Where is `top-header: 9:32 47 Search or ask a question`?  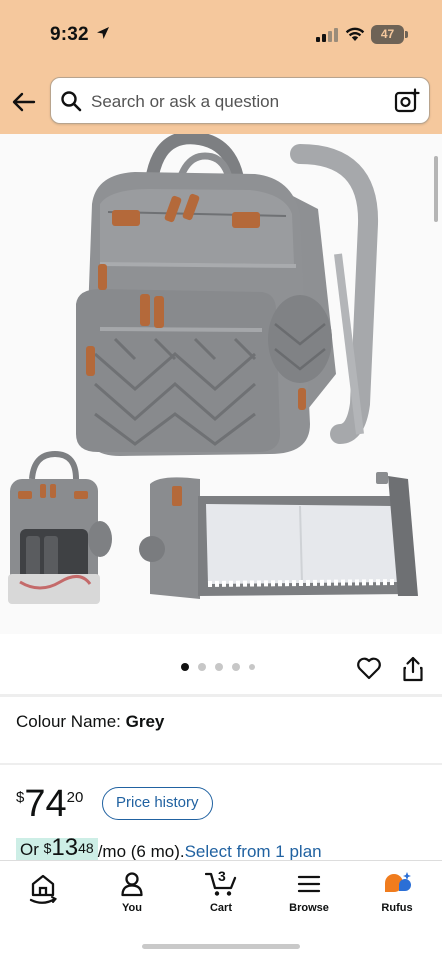 top-header: 9:32 47 Search or ask a question is located at coordinates (221, 67).